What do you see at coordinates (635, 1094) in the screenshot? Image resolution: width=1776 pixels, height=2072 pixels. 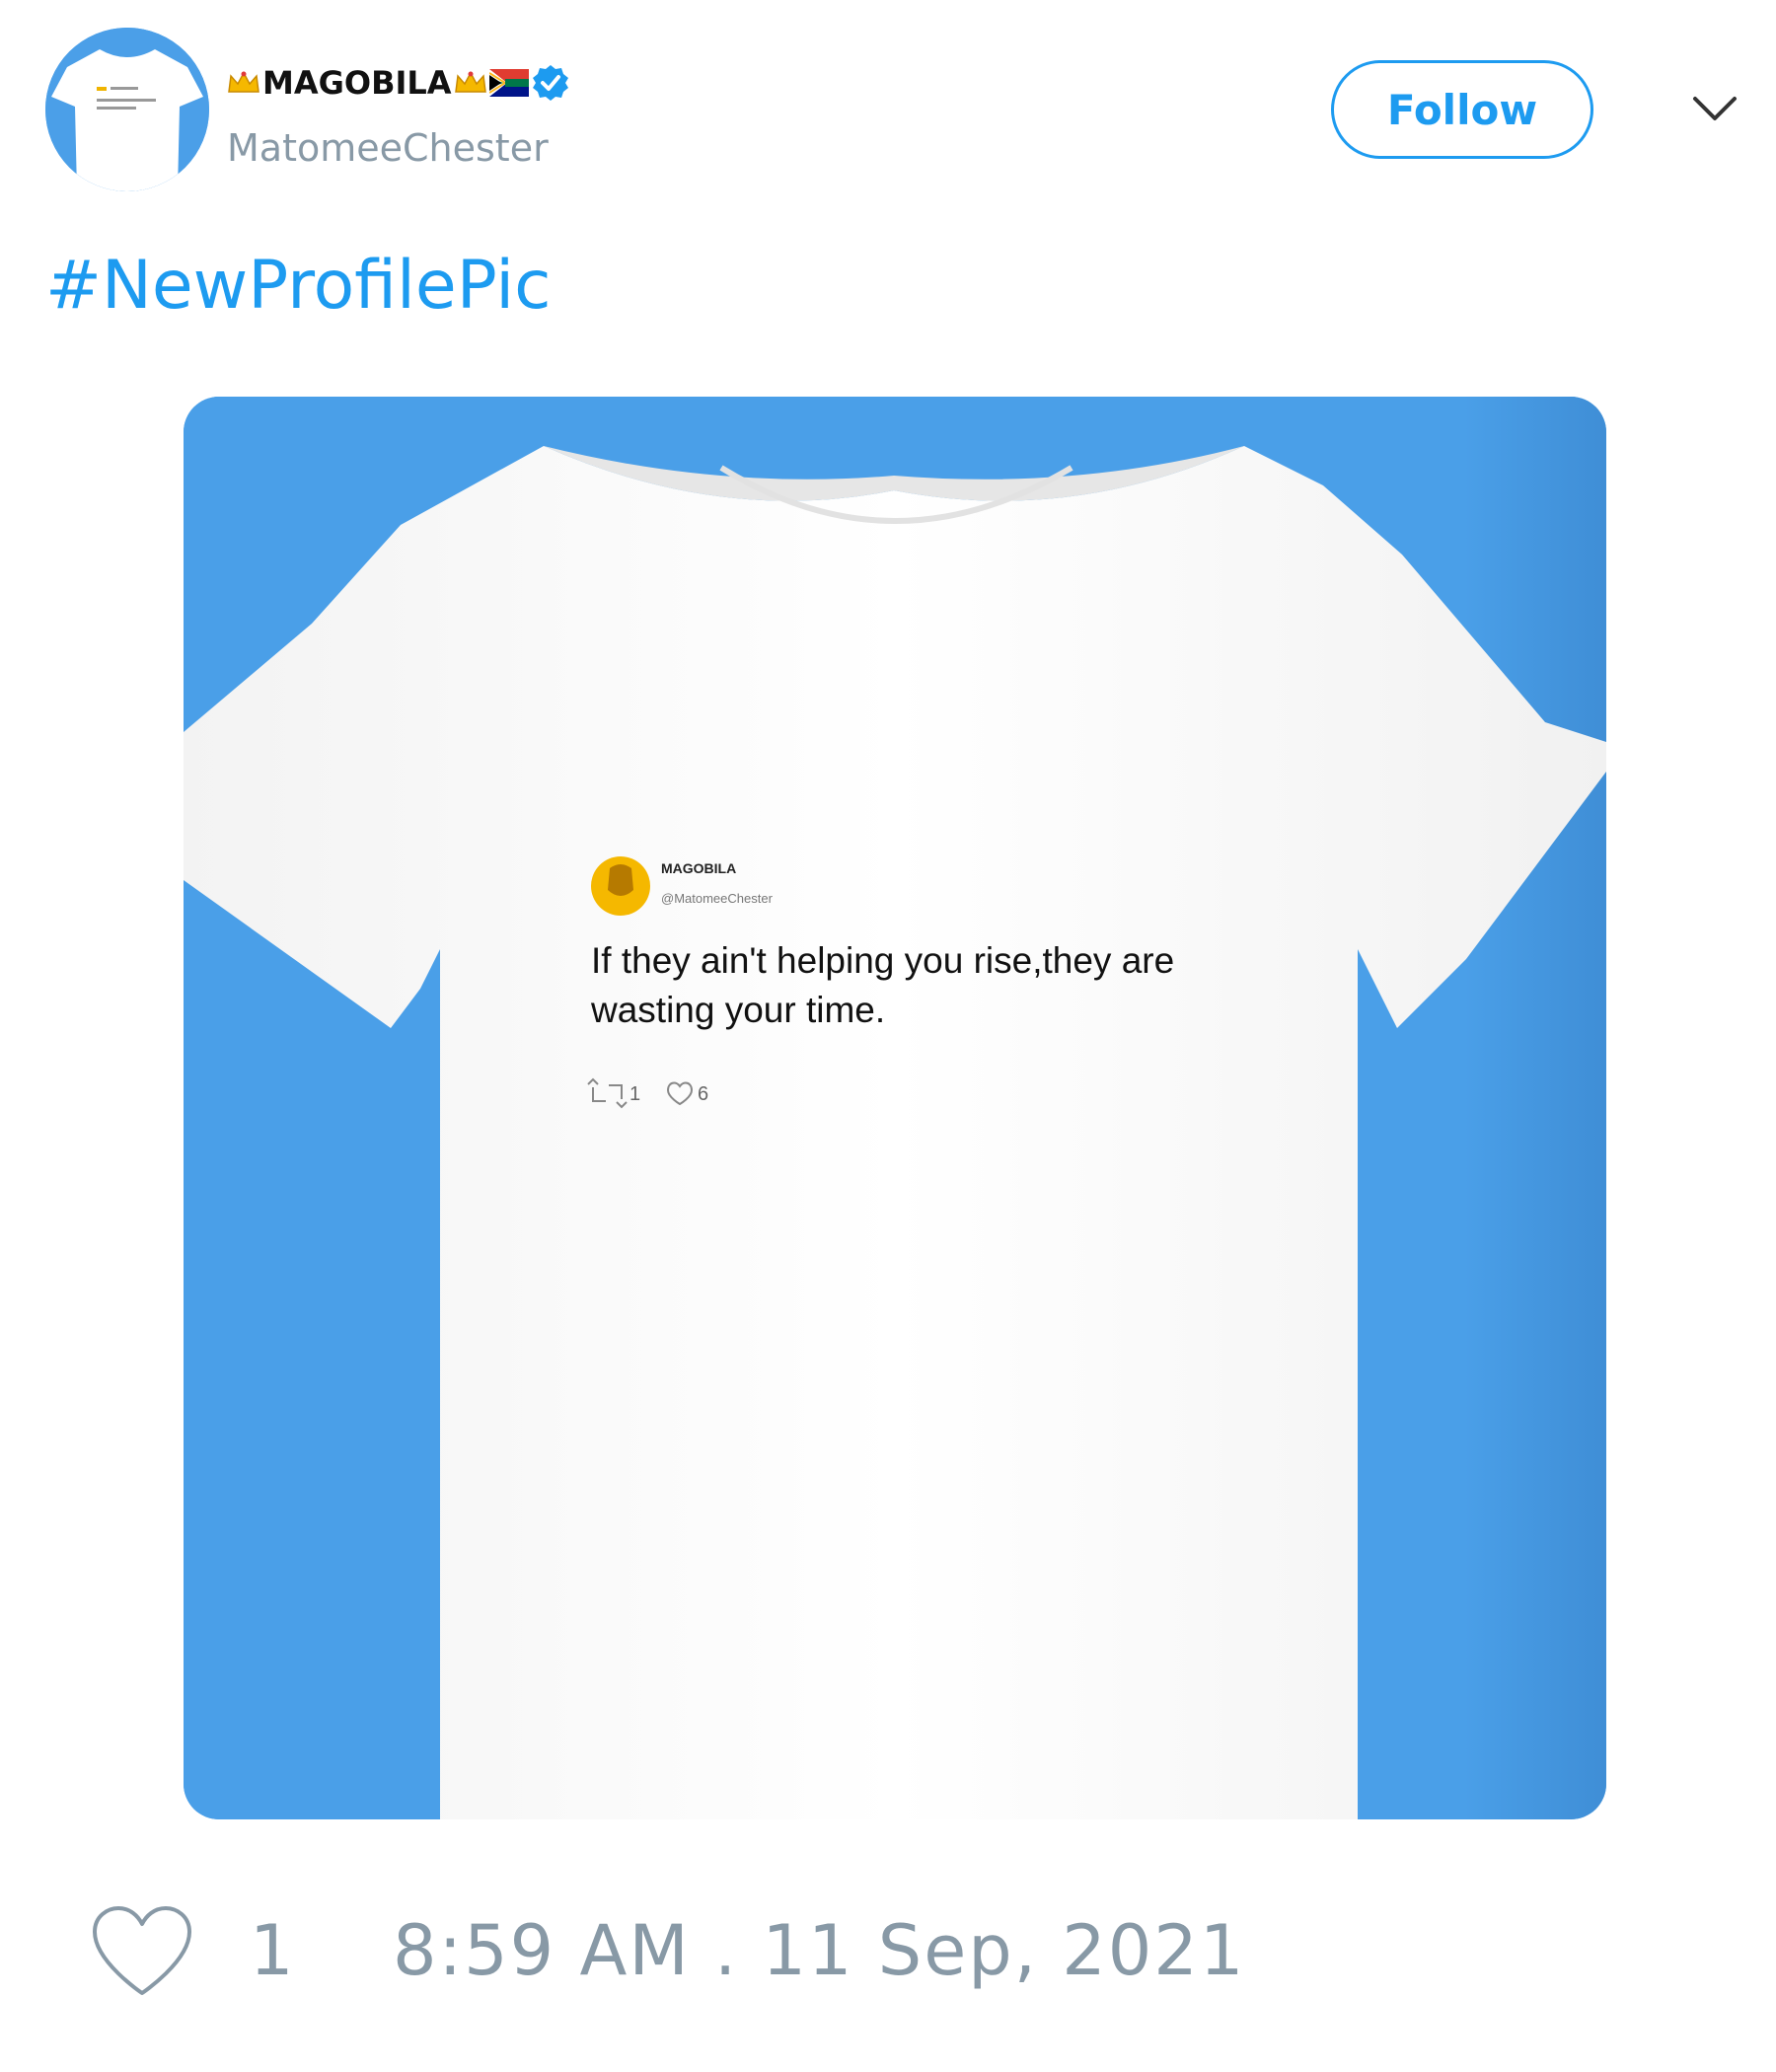 I see `printed-retweet-count: 1` at bounding box center [635, 1094].